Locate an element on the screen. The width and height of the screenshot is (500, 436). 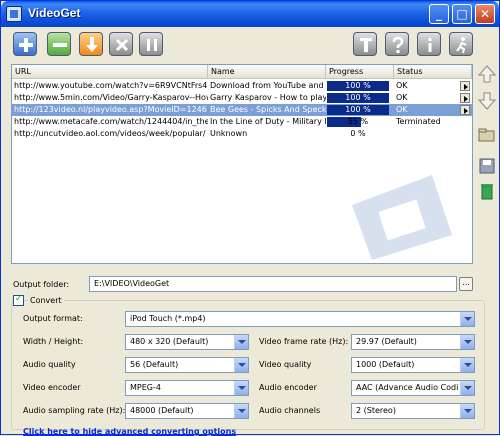
frame-rate-label: Video frame rate (Hz): is located at coordinates (304, 341).